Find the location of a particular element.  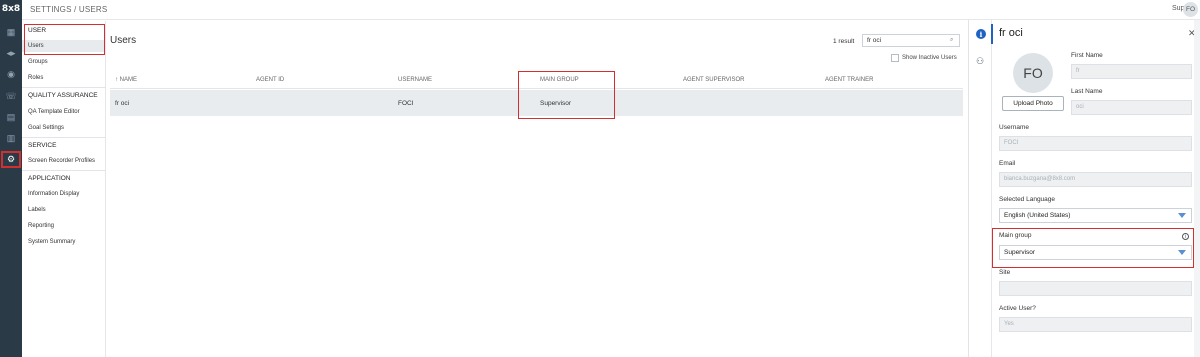

nav-section-service: SERVICE is located at coordinates (42, 145).